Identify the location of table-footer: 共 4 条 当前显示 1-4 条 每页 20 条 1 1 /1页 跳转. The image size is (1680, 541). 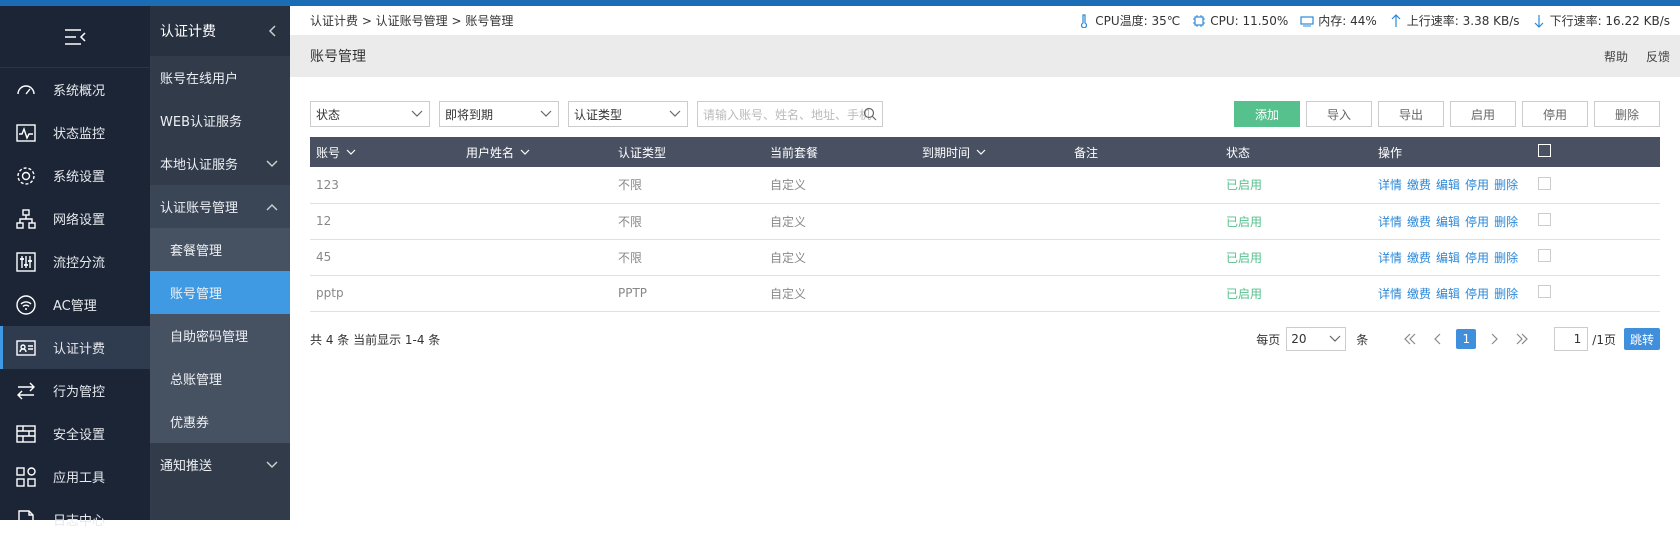
(985, 339).